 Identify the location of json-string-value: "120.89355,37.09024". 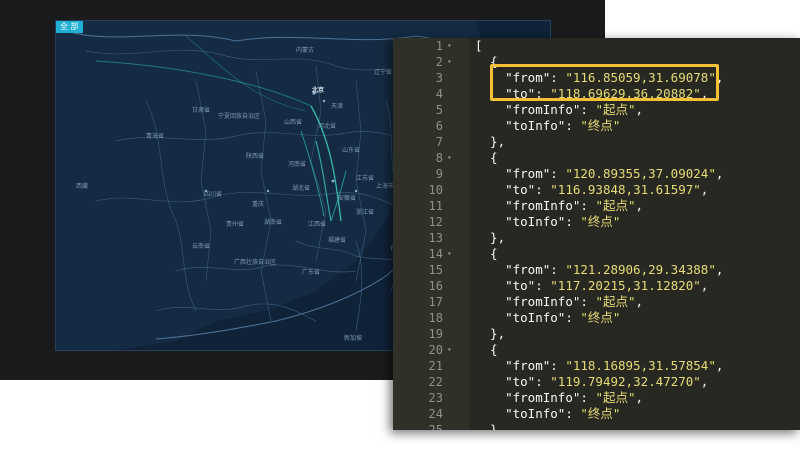
(640, 173).